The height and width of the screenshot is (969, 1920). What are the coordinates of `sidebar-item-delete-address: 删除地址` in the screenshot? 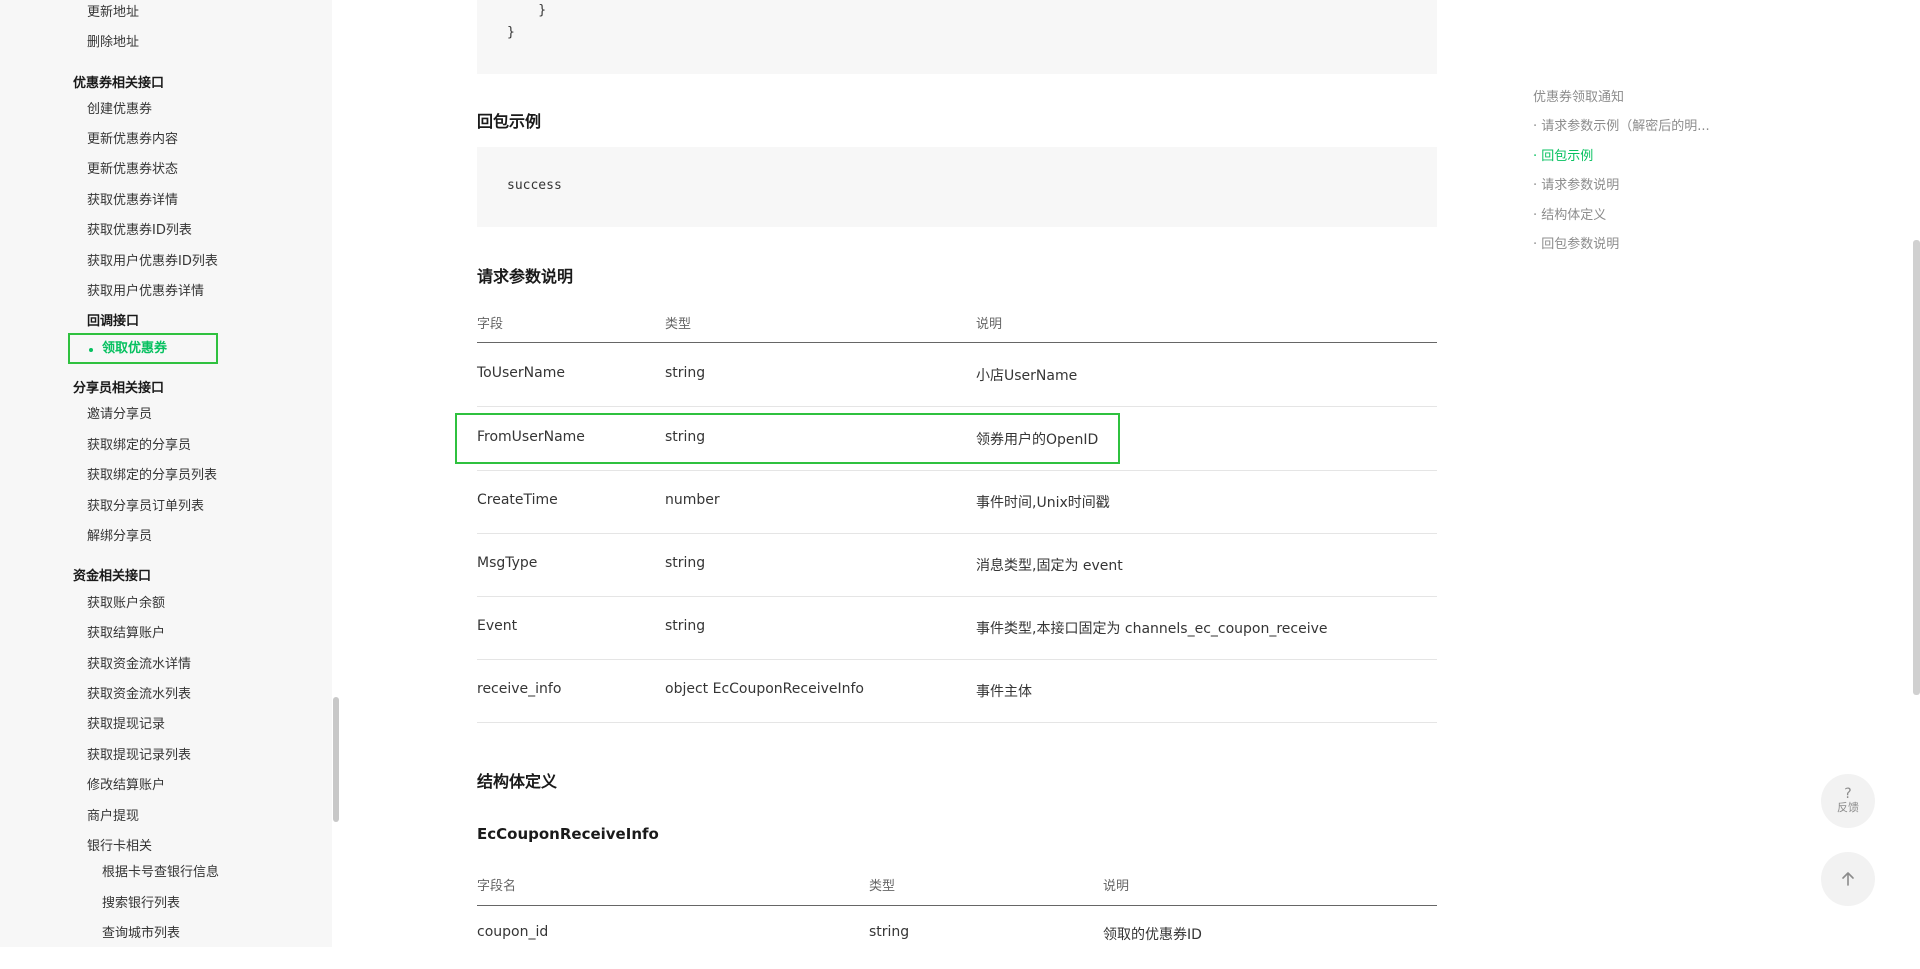 It's located at (113, 43).